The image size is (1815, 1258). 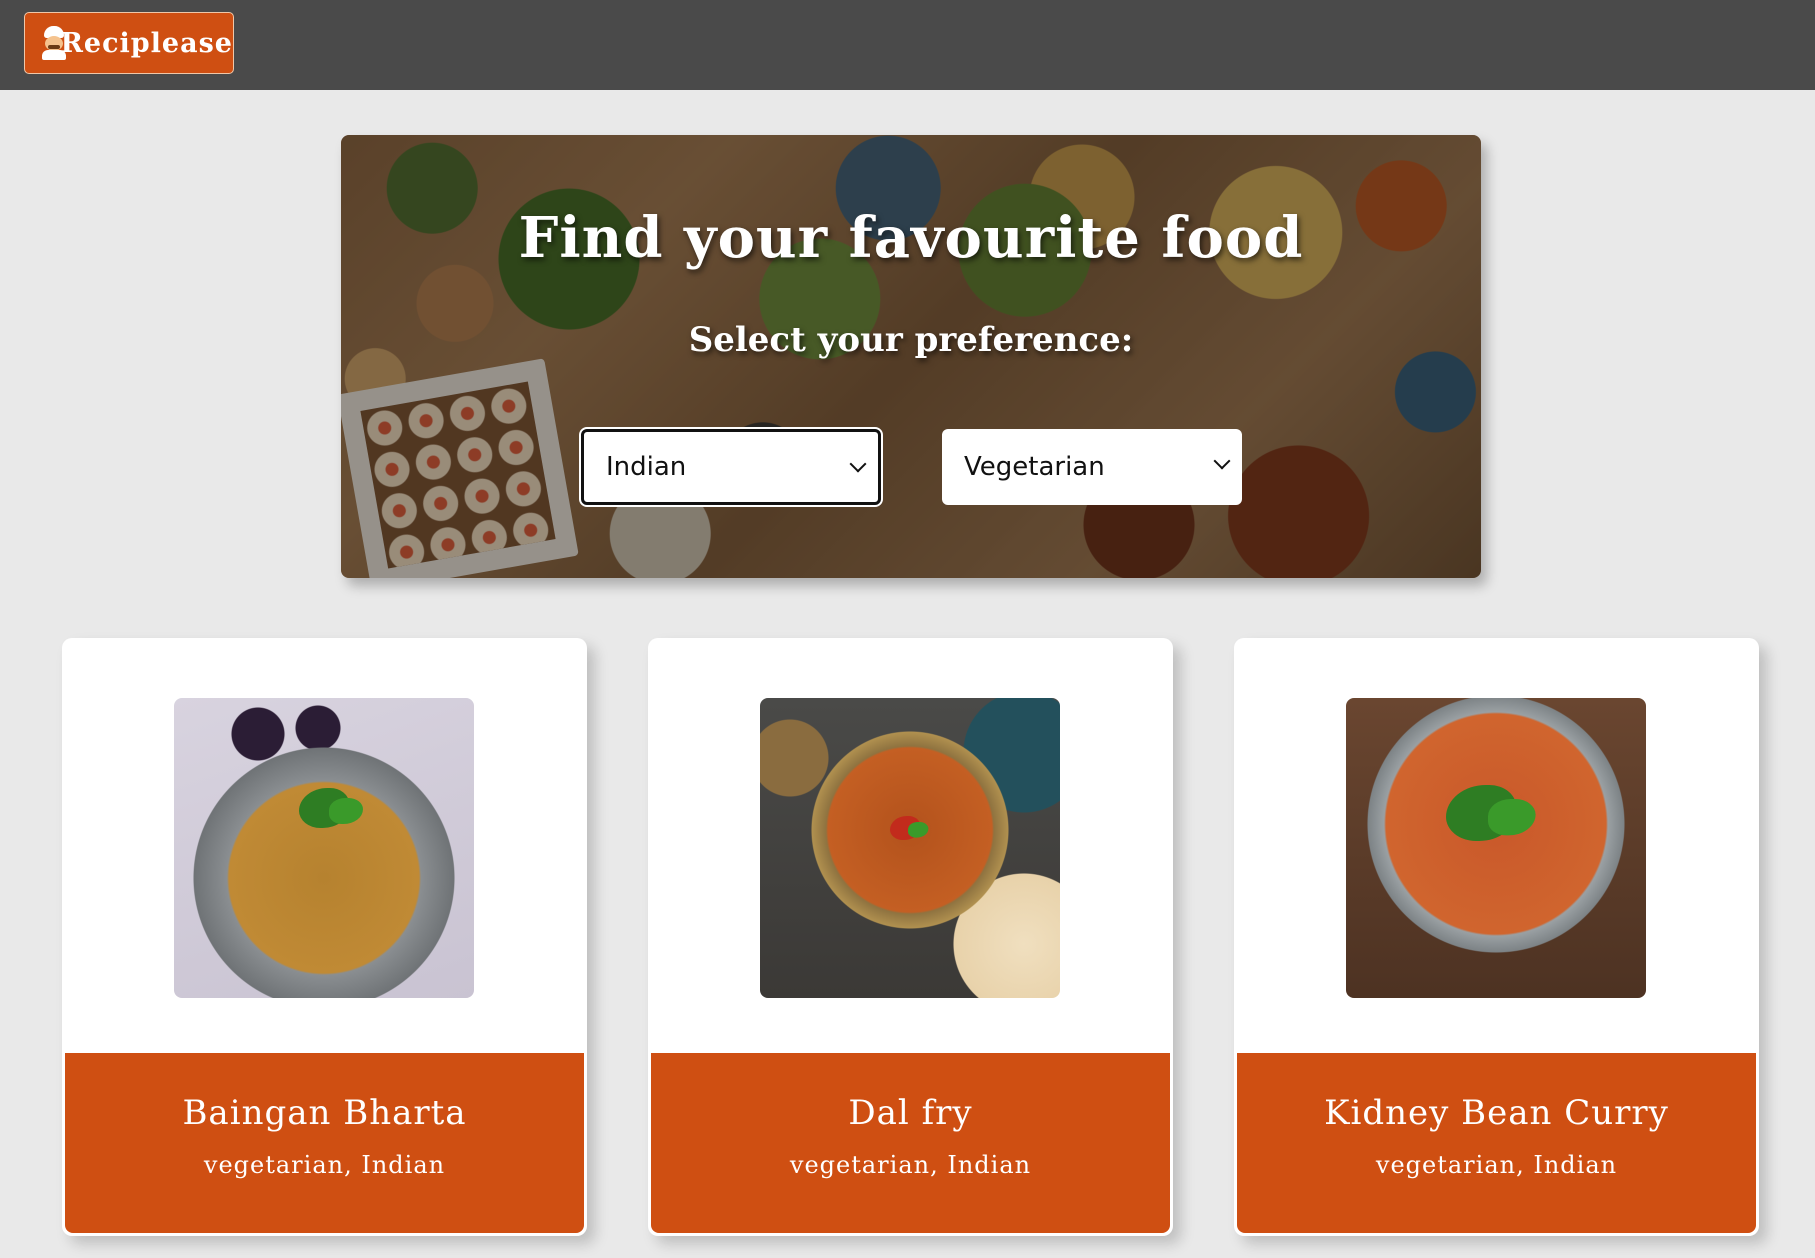 What do you see at coordinates (324, 848) in the screenshot?
I see `baingan-bharta-photo` at bounding box center [324, 848].